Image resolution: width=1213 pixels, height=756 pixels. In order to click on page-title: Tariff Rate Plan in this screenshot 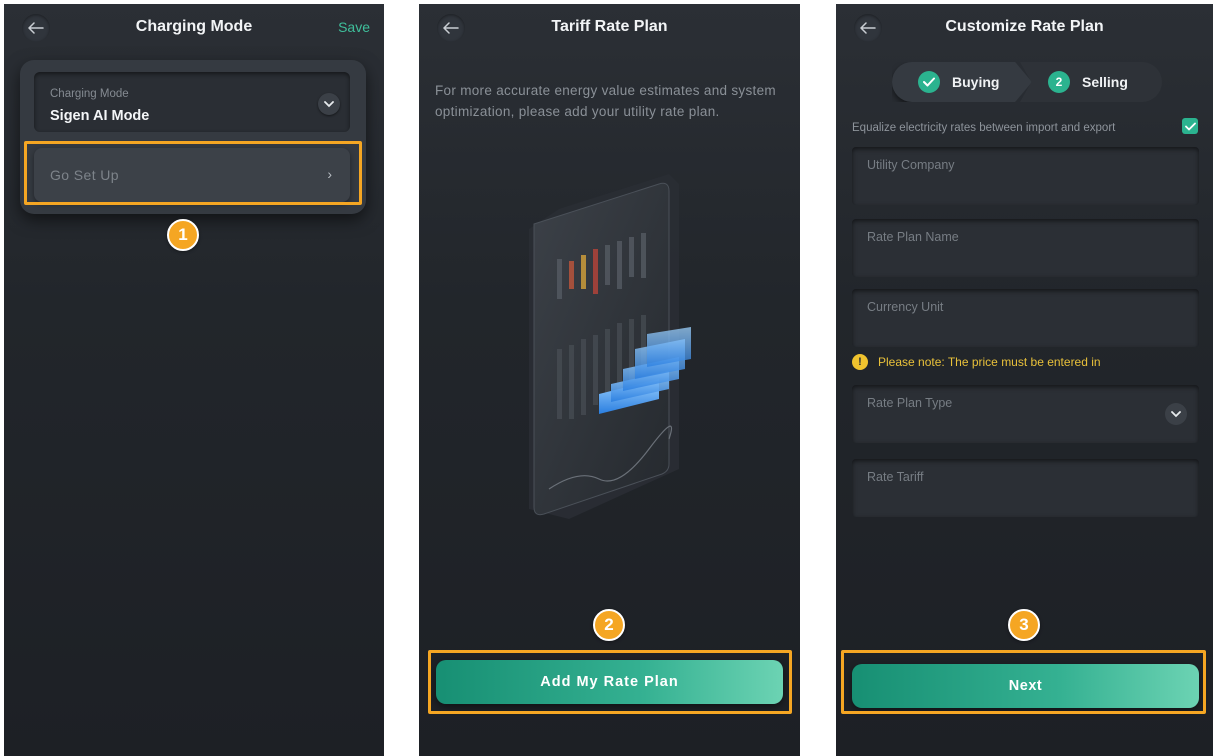, I will do `click(609, 26)`.